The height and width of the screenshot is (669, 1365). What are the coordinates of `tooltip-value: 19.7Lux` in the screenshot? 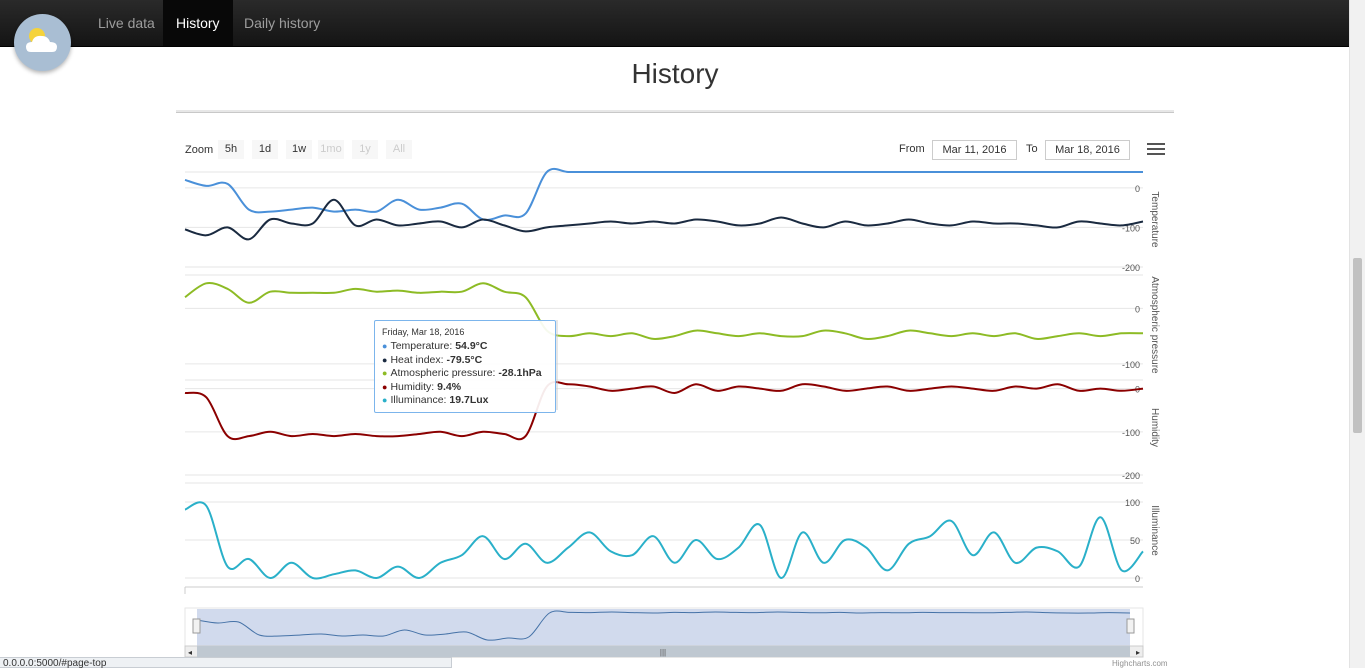 It's located at (469, 400).